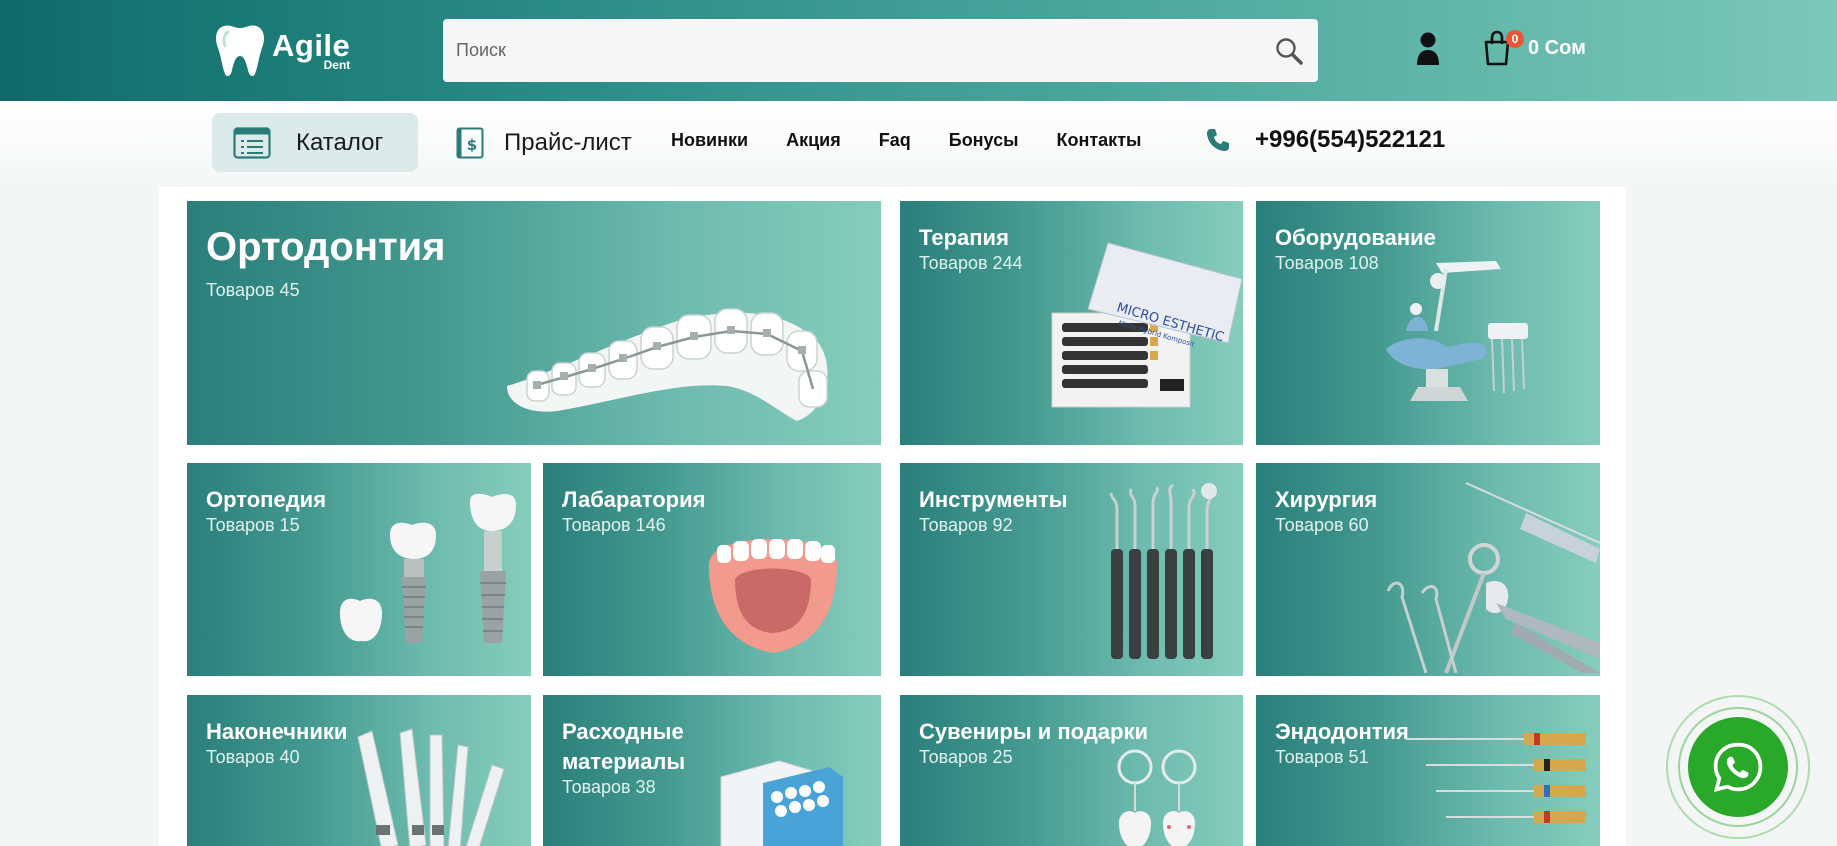 The image size is (1837, 846). What do you see at coordinates (984, 140) in the screenshot?
I see `nav-link-bonuses: Бонусы` at bounding box center [984, 140].